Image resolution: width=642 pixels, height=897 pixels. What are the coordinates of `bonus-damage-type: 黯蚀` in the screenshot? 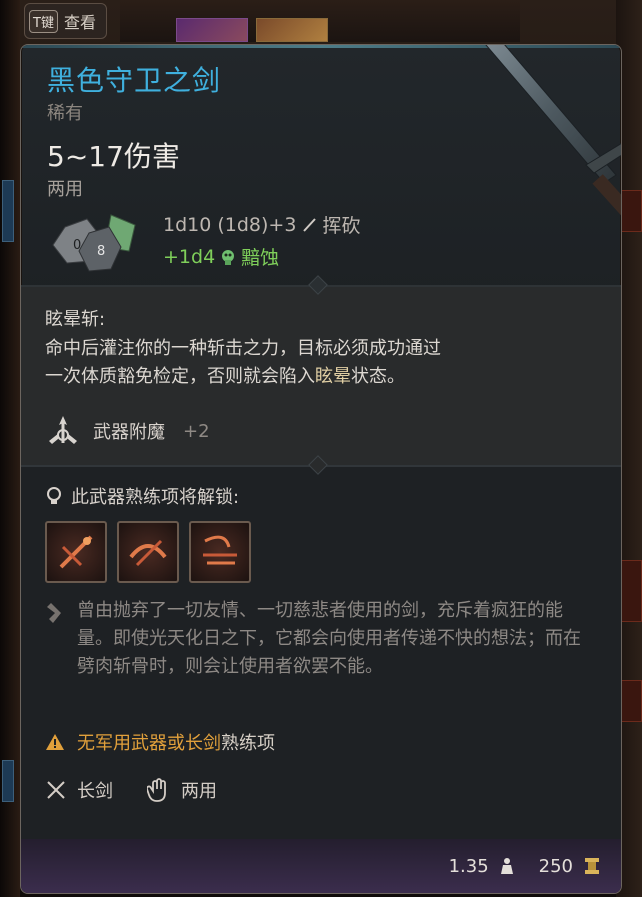 It's located at (260, 258).